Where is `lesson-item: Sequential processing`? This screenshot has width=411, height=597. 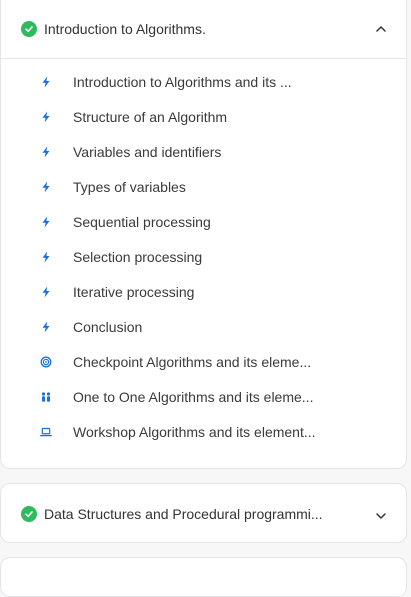
lesson-item: Sequential processing is located at coordinates (203, 221).